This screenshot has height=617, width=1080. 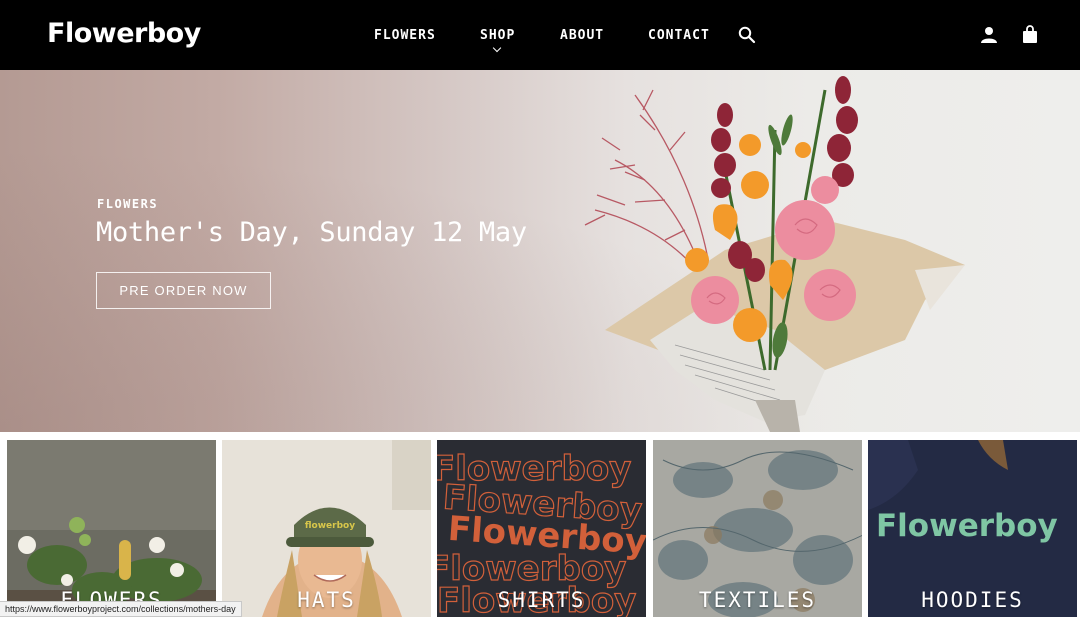 What do you see at coordinates (541, 600) in the screenshot?
I see `category-label: SHIRTS` at bounding box center [541, 600].